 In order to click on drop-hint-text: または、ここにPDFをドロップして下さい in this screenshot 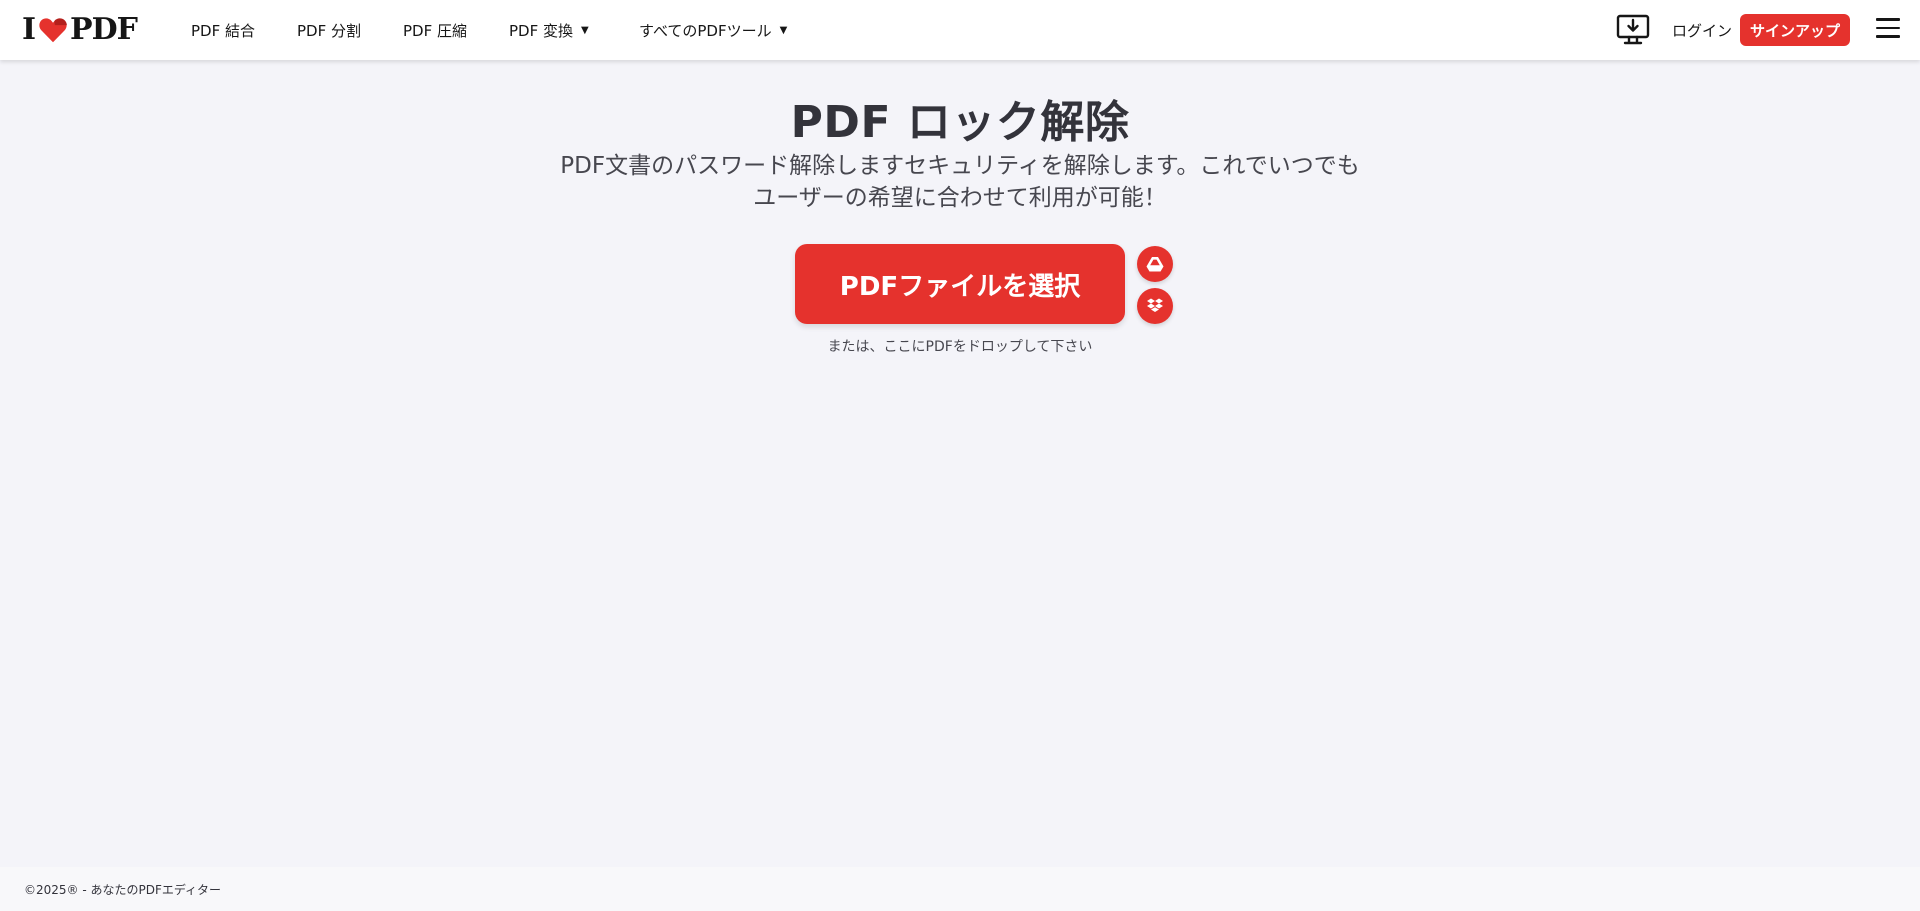, I will do `click(960, 347)`.